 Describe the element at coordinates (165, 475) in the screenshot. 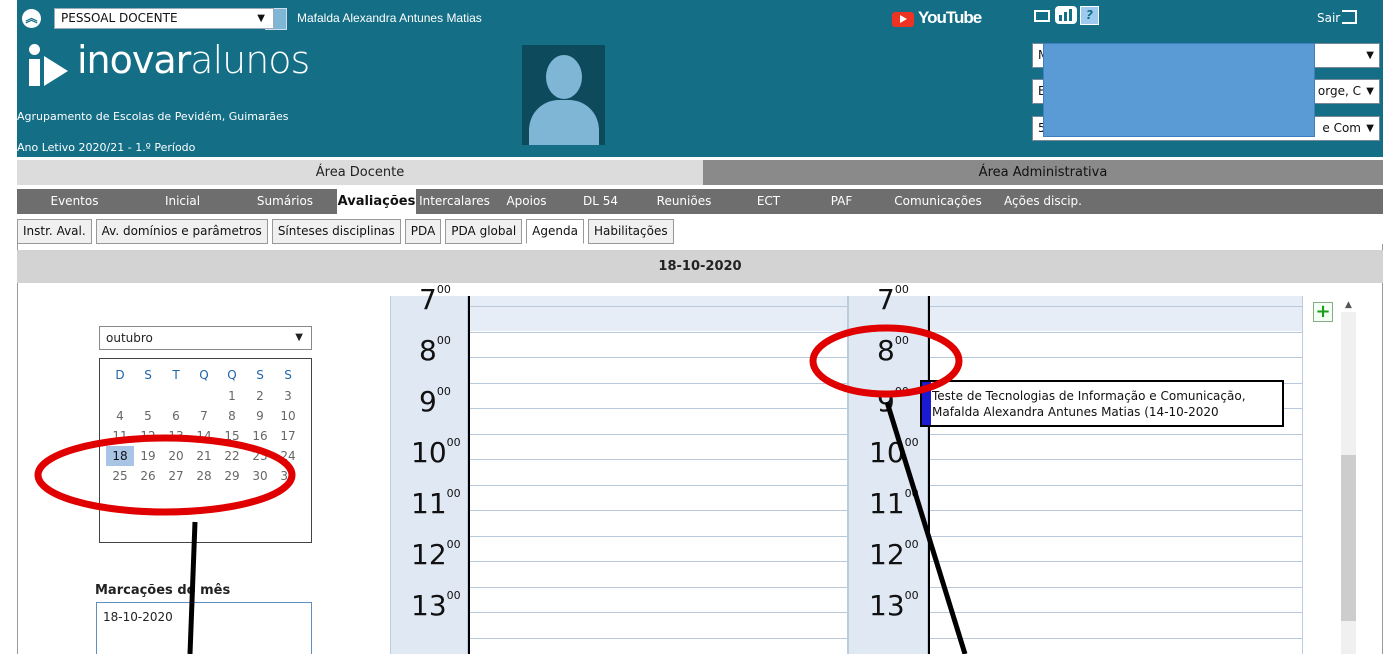

I see `annotation-ellipse-calendar` at that location.